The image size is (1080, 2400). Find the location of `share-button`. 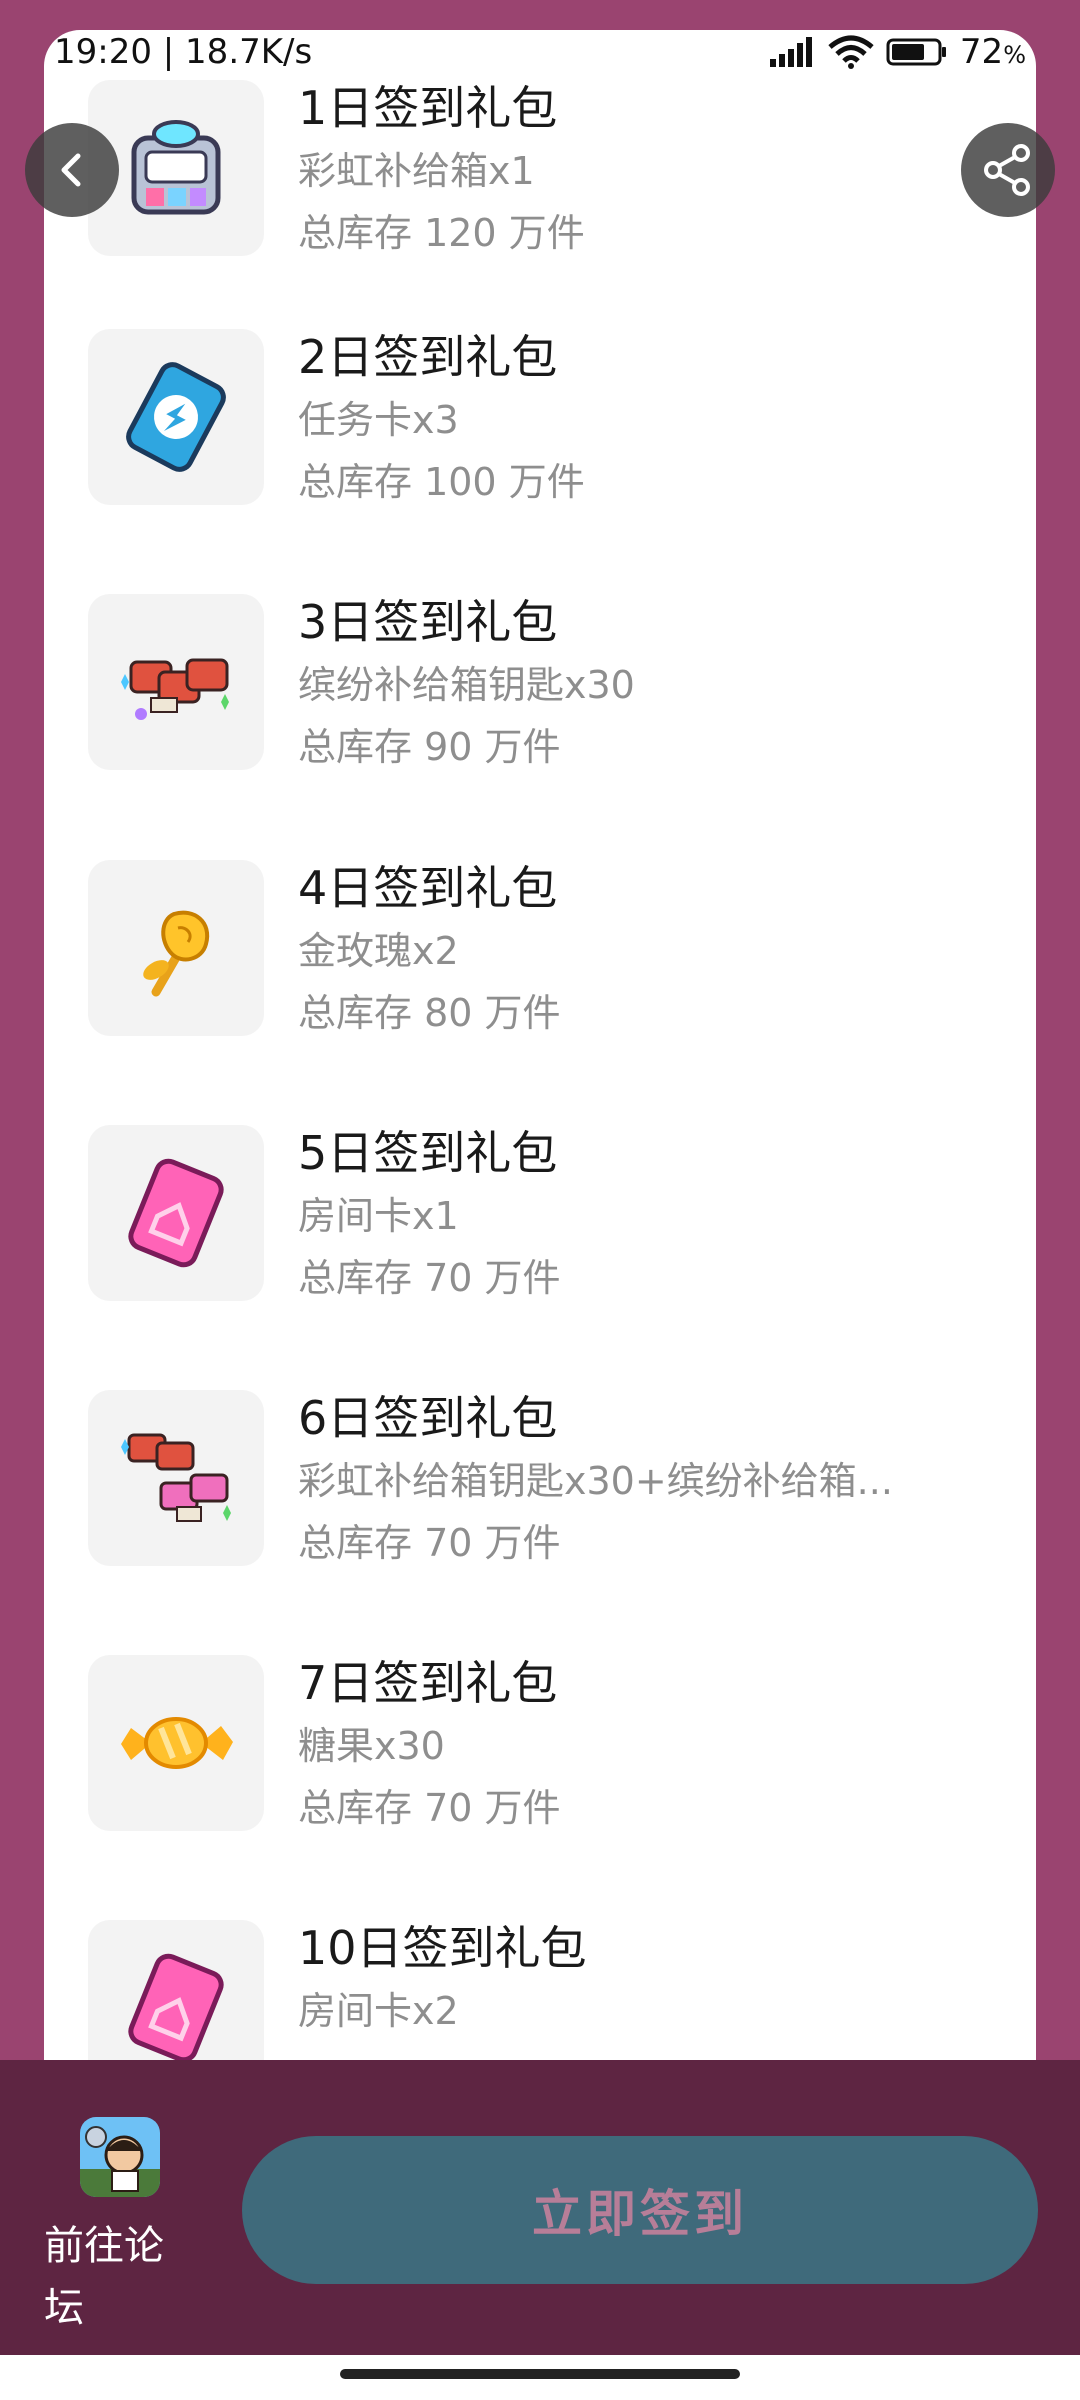

share-button is located at coordinates (1008, 170).